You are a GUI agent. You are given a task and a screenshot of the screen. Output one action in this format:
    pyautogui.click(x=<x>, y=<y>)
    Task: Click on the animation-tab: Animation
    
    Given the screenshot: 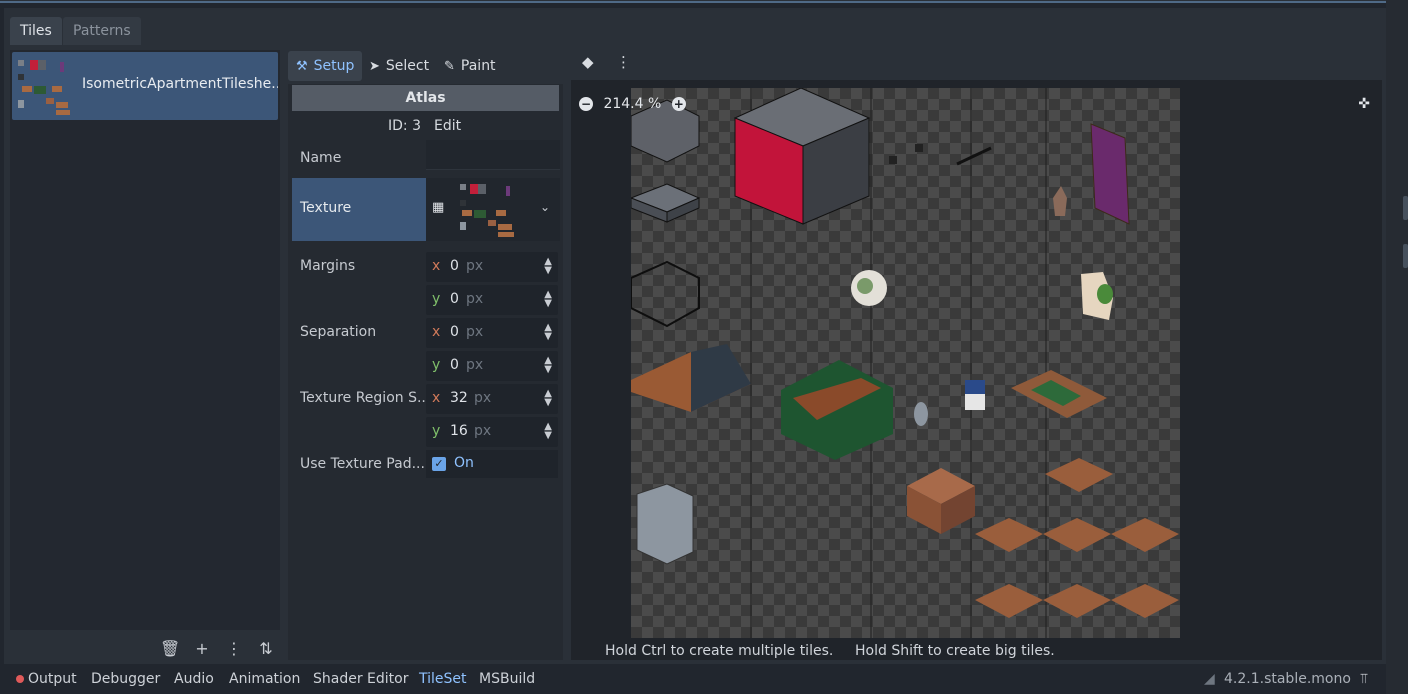 What is the action you would take?
    pyautogui.click(x=264, y=679)
    